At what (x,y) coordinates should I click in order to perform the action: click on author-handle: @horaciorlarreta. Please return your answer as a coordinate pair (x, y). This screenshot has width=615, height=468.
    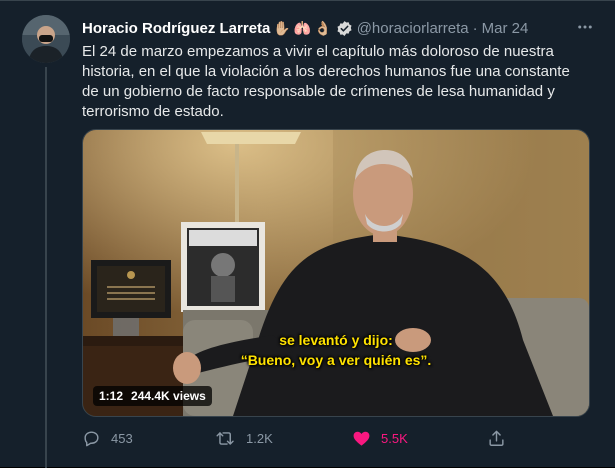
    Looking at the image, I should click on (413, 28).